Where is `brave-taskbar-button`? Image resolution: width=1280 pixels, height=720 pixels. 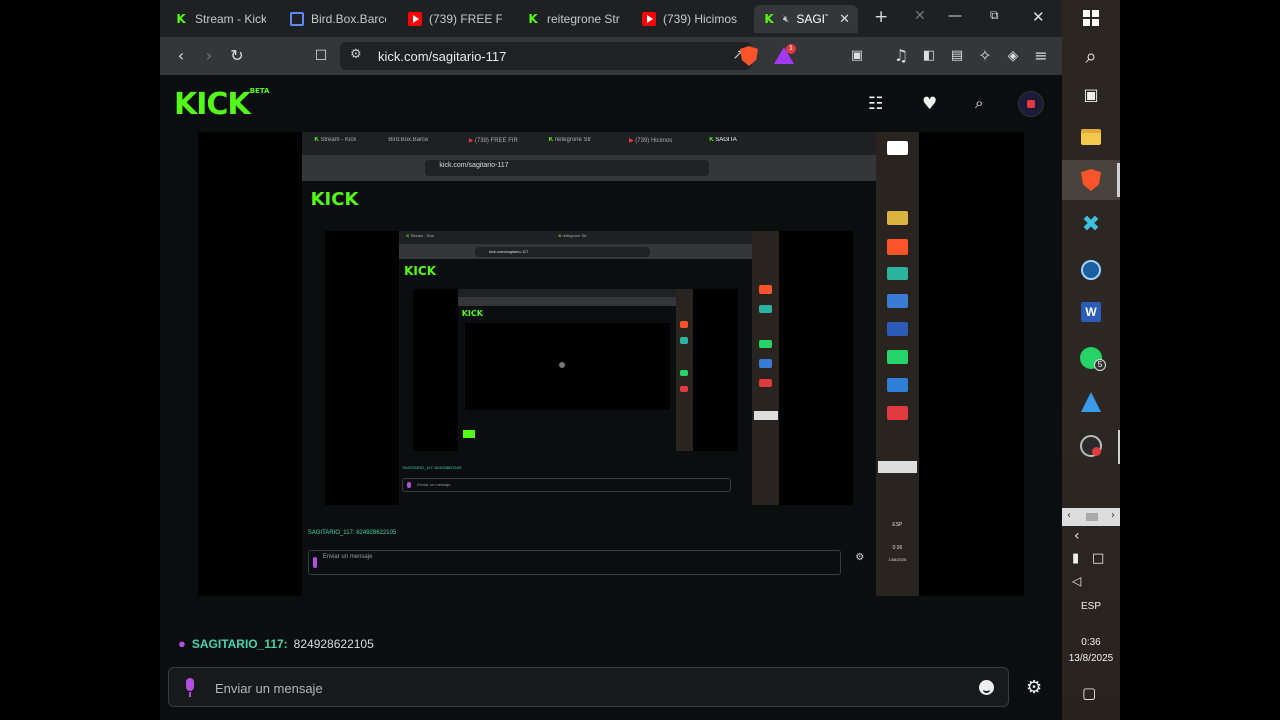
brave-taskbar-button is located at coordinates (1091, 180).